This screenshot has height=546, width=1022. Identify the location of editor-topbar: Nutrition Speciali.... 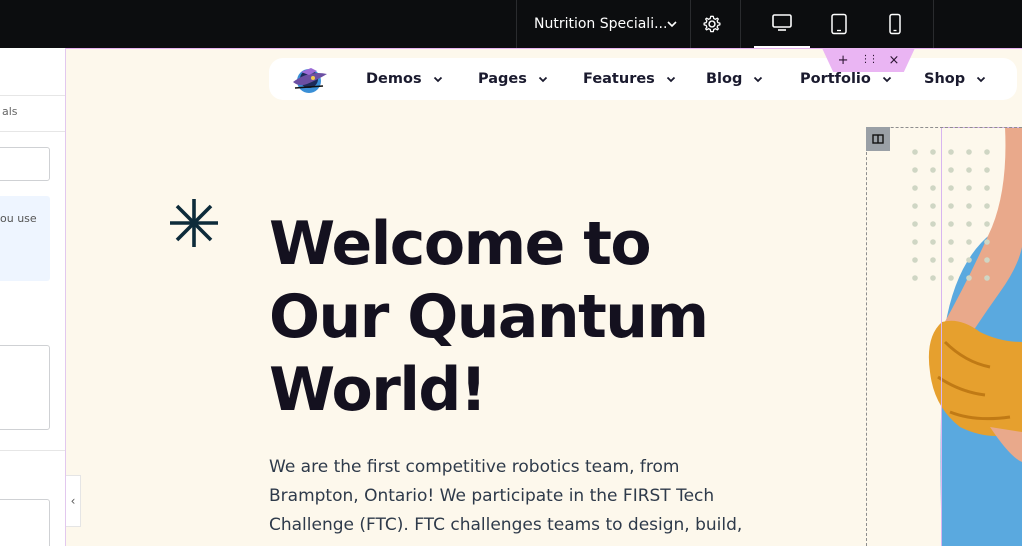
(511, 24).